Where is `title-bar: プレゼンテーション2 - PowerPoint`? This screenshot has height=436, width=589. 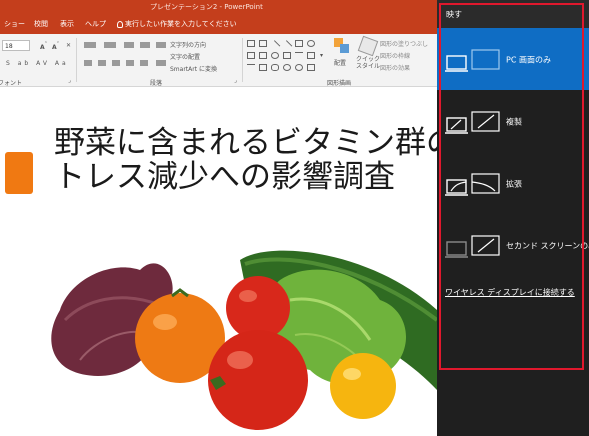 title-bar: プレゼンテーション2 - PowerPoint is located at coordinates (218, 7).